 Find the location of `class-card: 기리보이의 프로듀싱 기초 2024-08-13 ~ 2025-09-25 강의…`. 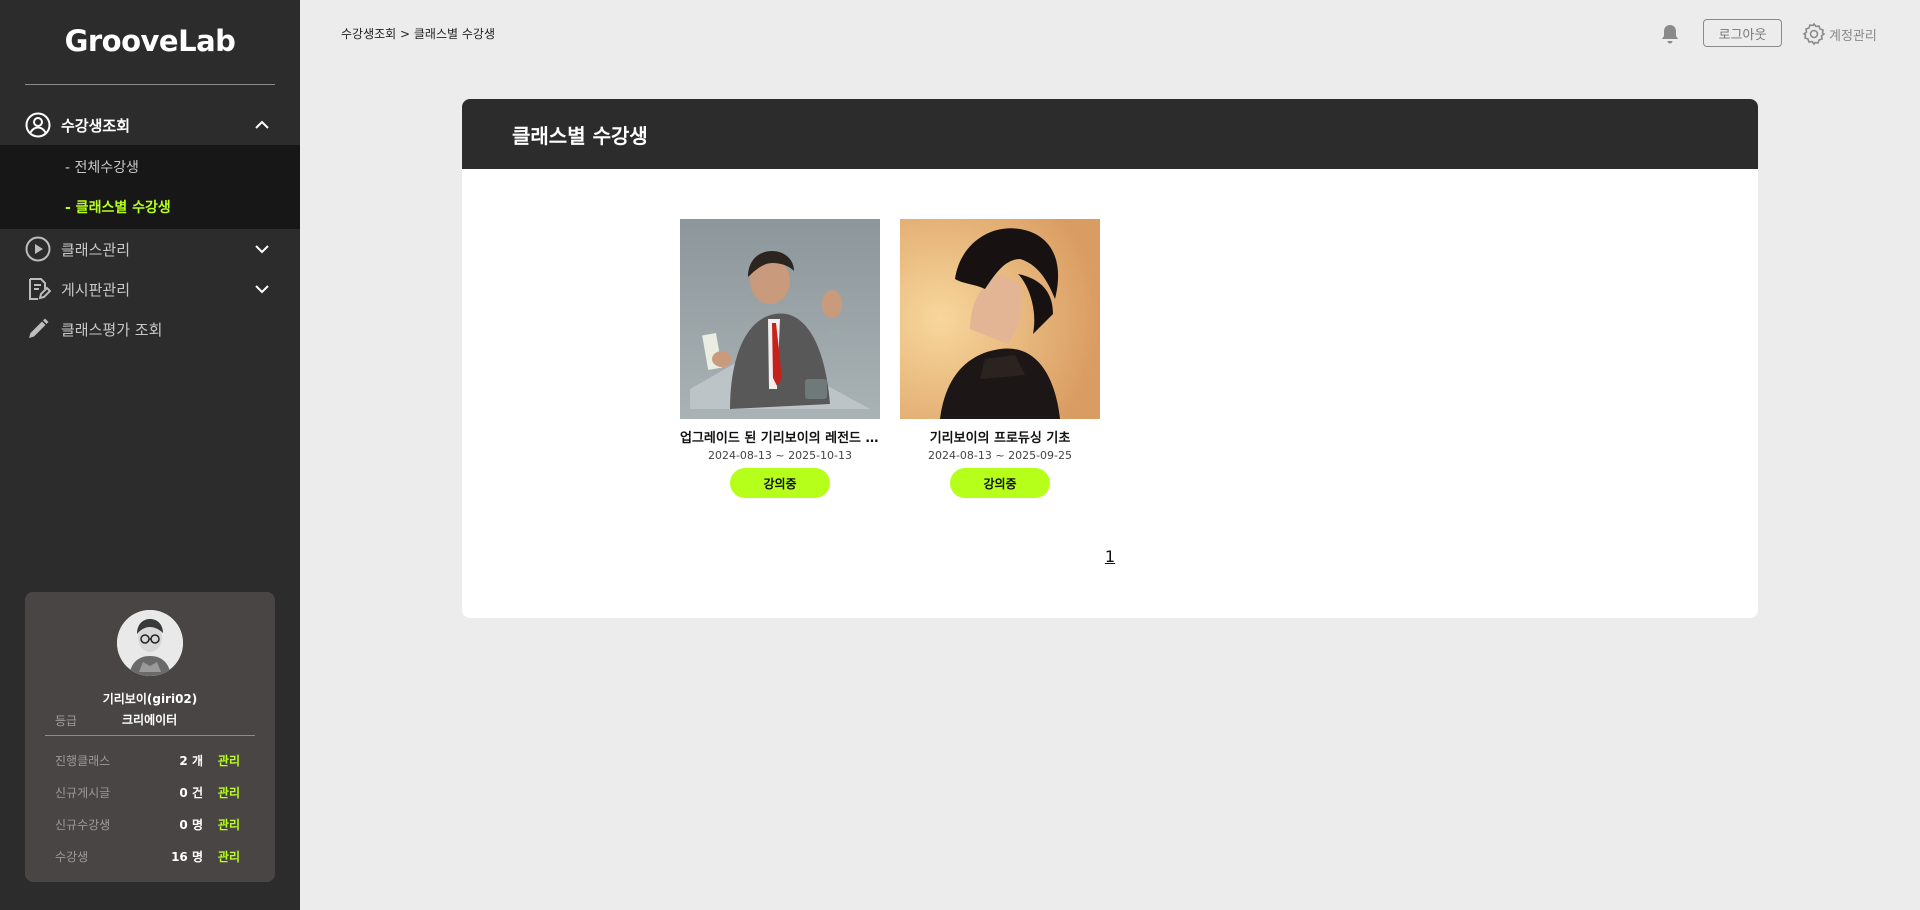

class-card: 기리보이의 프로듀싱 기초 2024-08-13 ~ 2025-09-25 강의… is located at coordinates (1000, 358).